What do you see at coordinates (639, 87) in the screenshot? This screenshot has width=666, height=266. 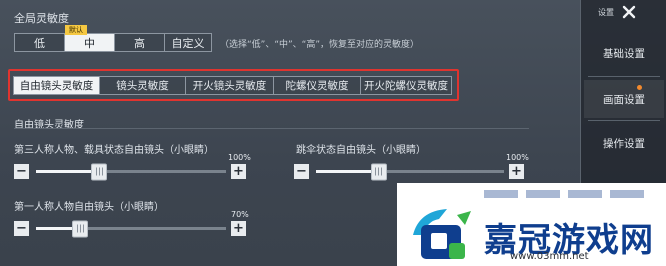 I see `notification-dot` at bounding box center [639, 87].